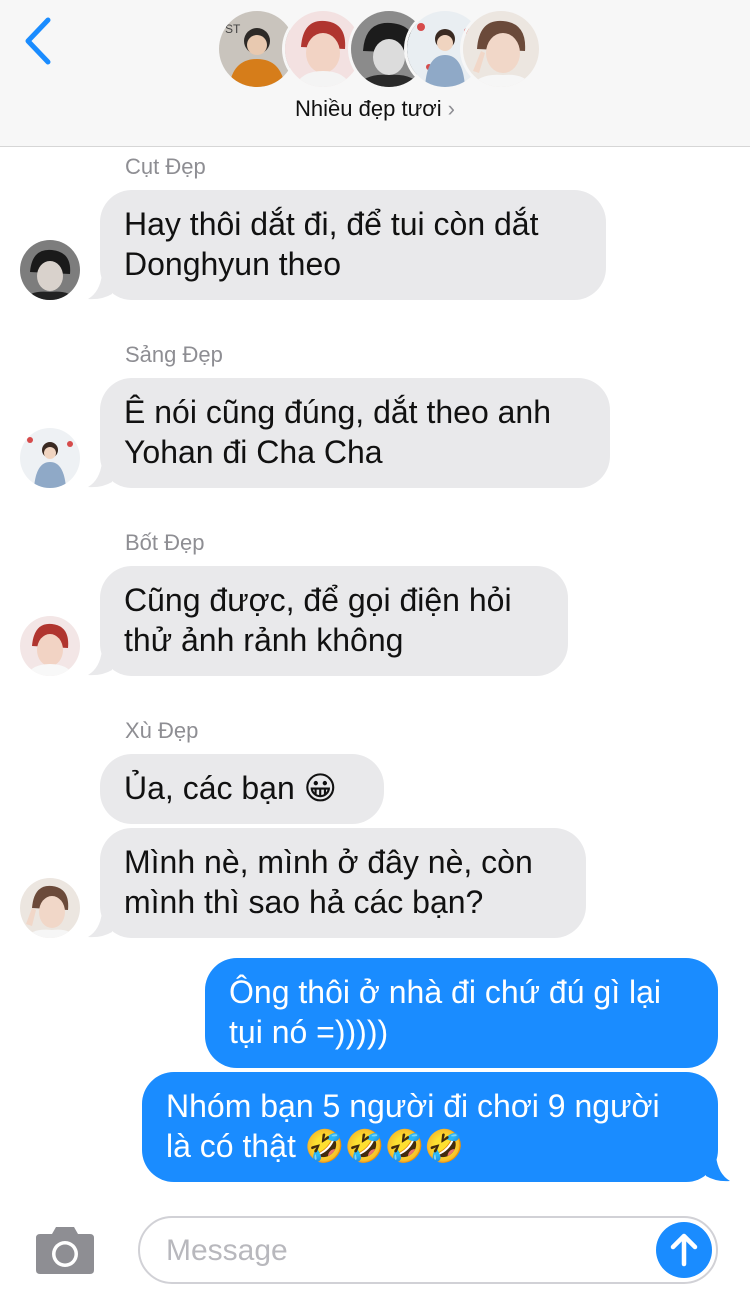 The width and height of the screenshot is (750, 1295). I want to click on arrow-up-icon, so click(684, 1250).